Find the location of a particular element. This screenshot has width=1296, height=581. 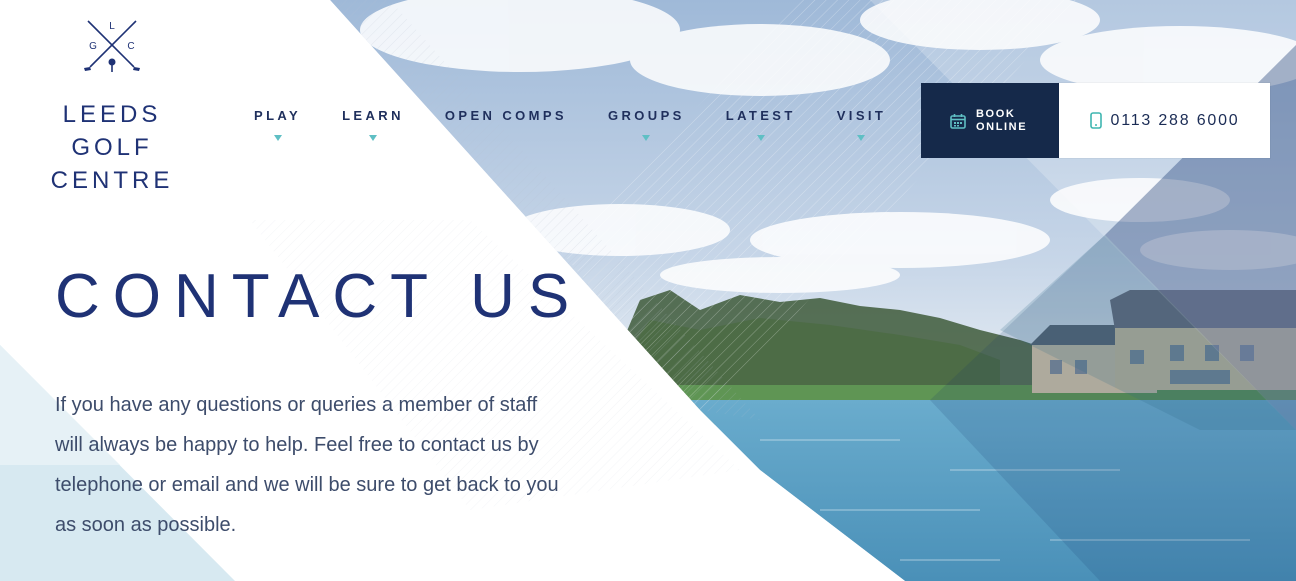

nav-item-open-comps: OPEN COMPS is located at coordinates (506, 126).